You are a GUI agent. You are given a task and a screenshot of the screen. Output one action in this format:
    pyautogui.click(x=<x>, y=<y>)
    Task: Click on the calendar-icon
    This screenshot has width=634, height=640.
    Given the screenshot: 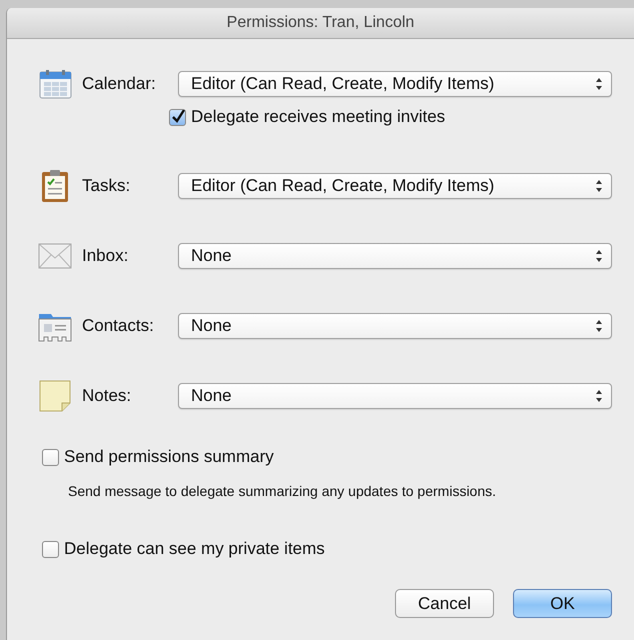 What is the action you would take?
    pyautogui.click(x=55, y=84)
    